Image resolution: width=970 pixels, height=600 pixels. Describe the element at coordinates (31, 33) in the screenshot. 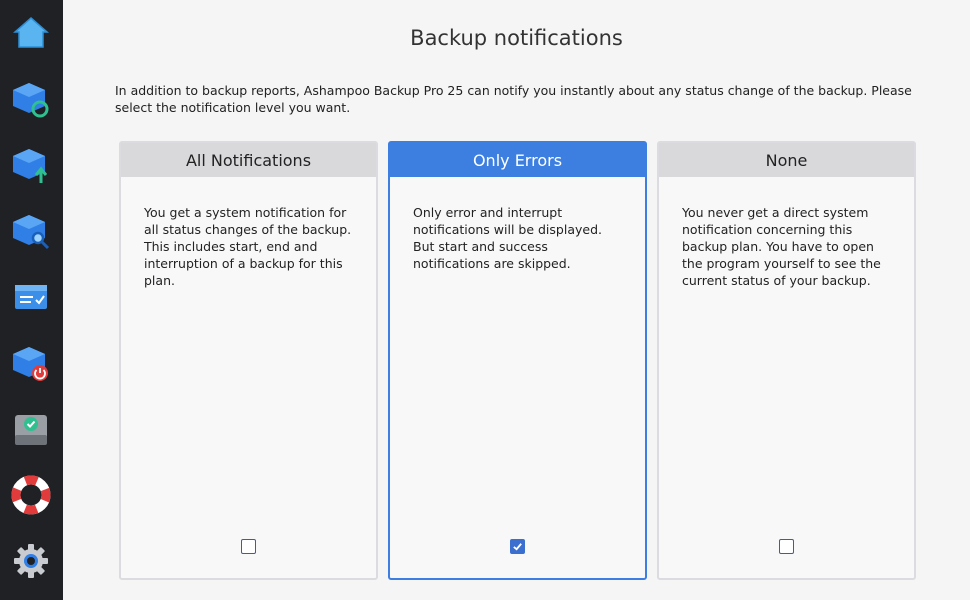

I see `home-icon` at that location.